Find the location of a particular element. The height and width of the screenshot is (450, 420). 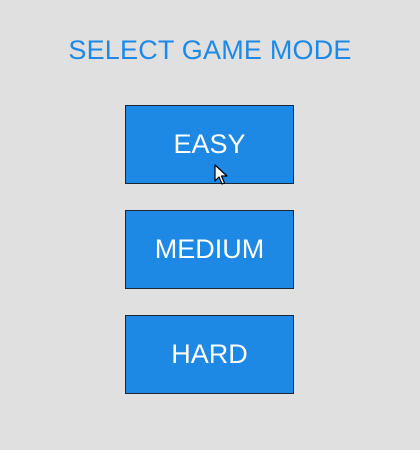

easy-mode-button: EASY is located at coordinates (209, 144).